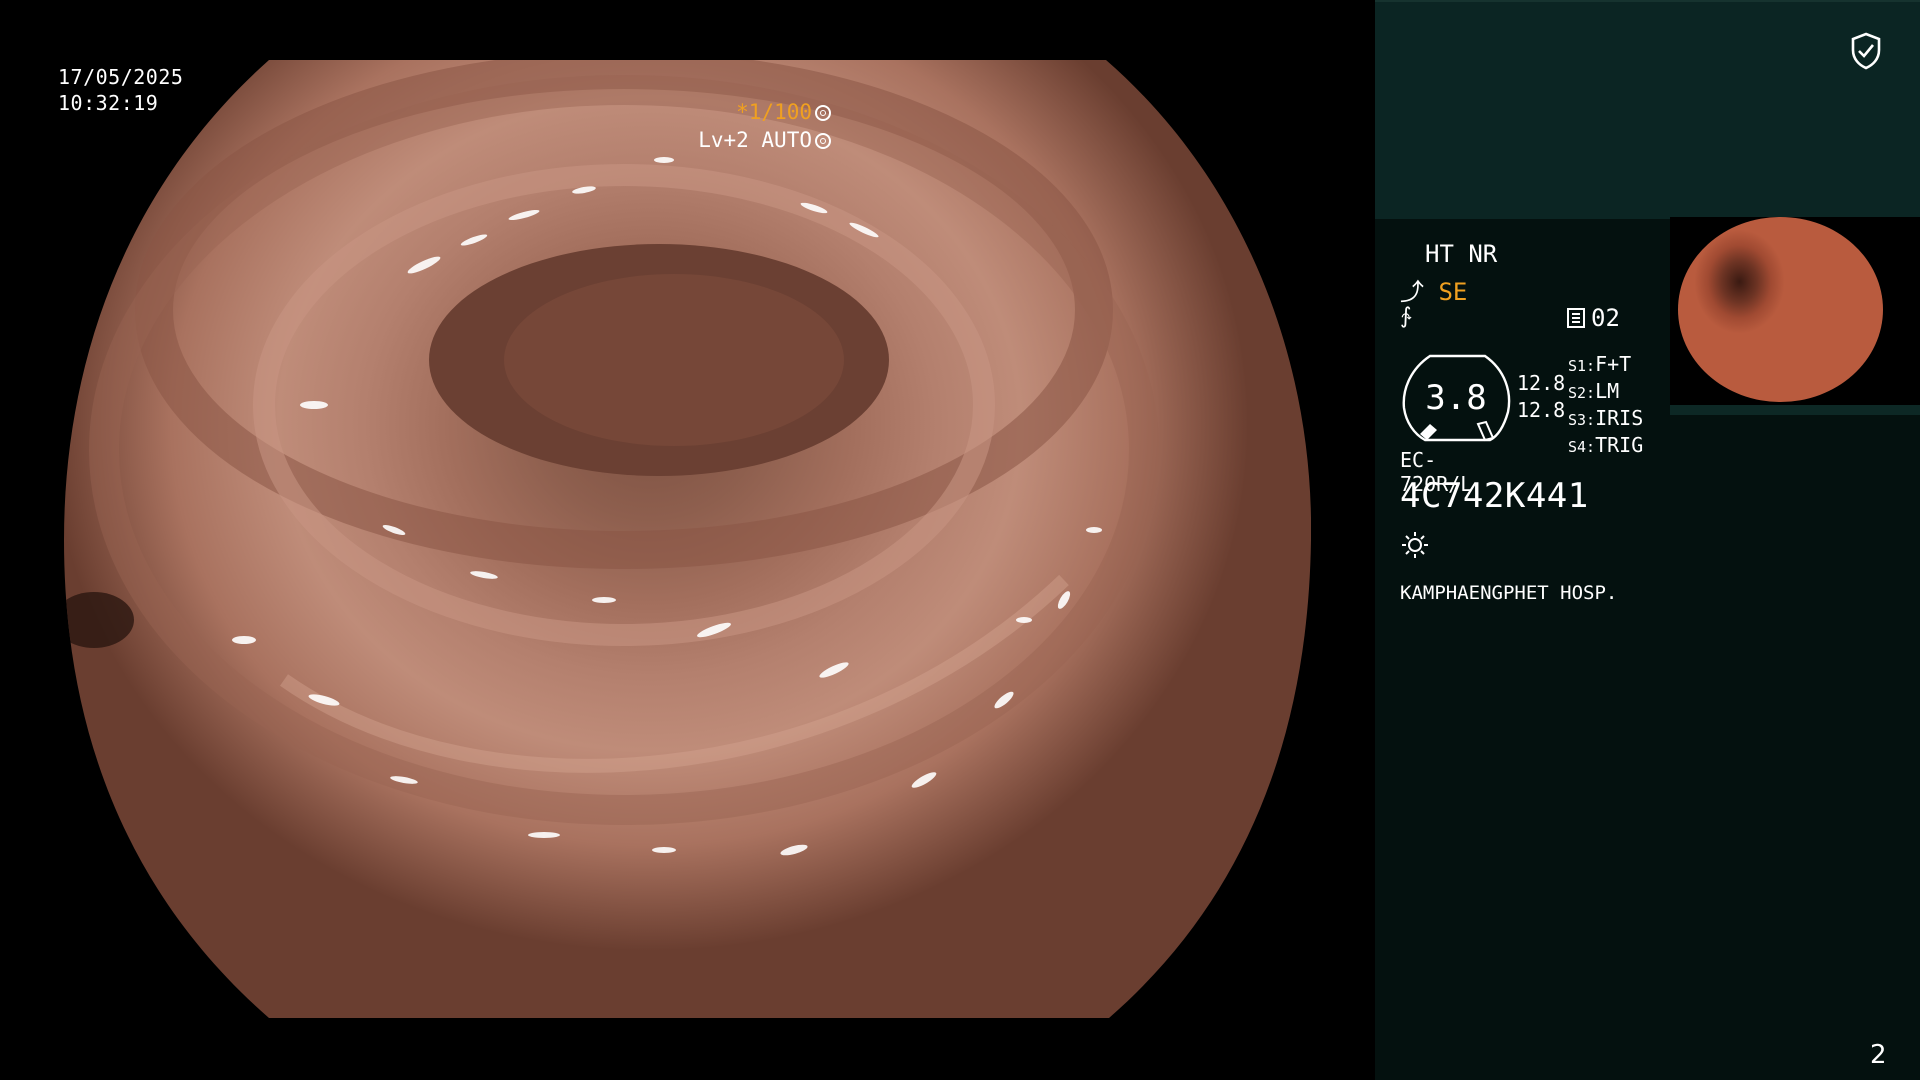 The height and width of the screenshot is (1080, 1920). Describe the element at coordinates (1878, 1055) in the screenshot. I see `page-number: 2` at that location.